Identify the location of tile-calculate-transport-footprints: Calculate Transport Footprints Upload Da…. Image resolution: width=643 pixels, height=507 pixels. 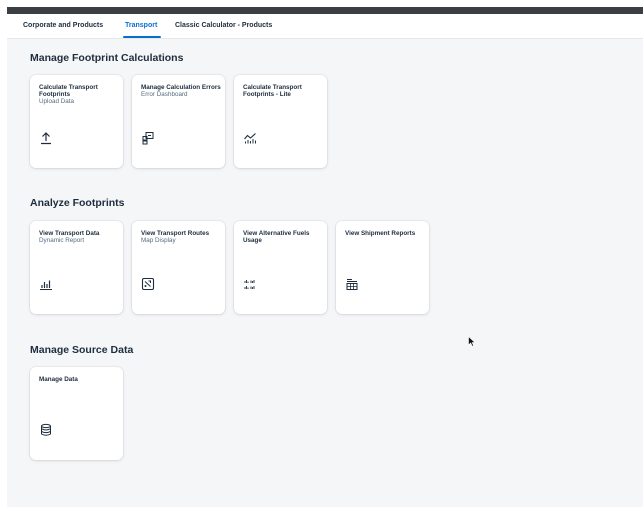
(76, 121).